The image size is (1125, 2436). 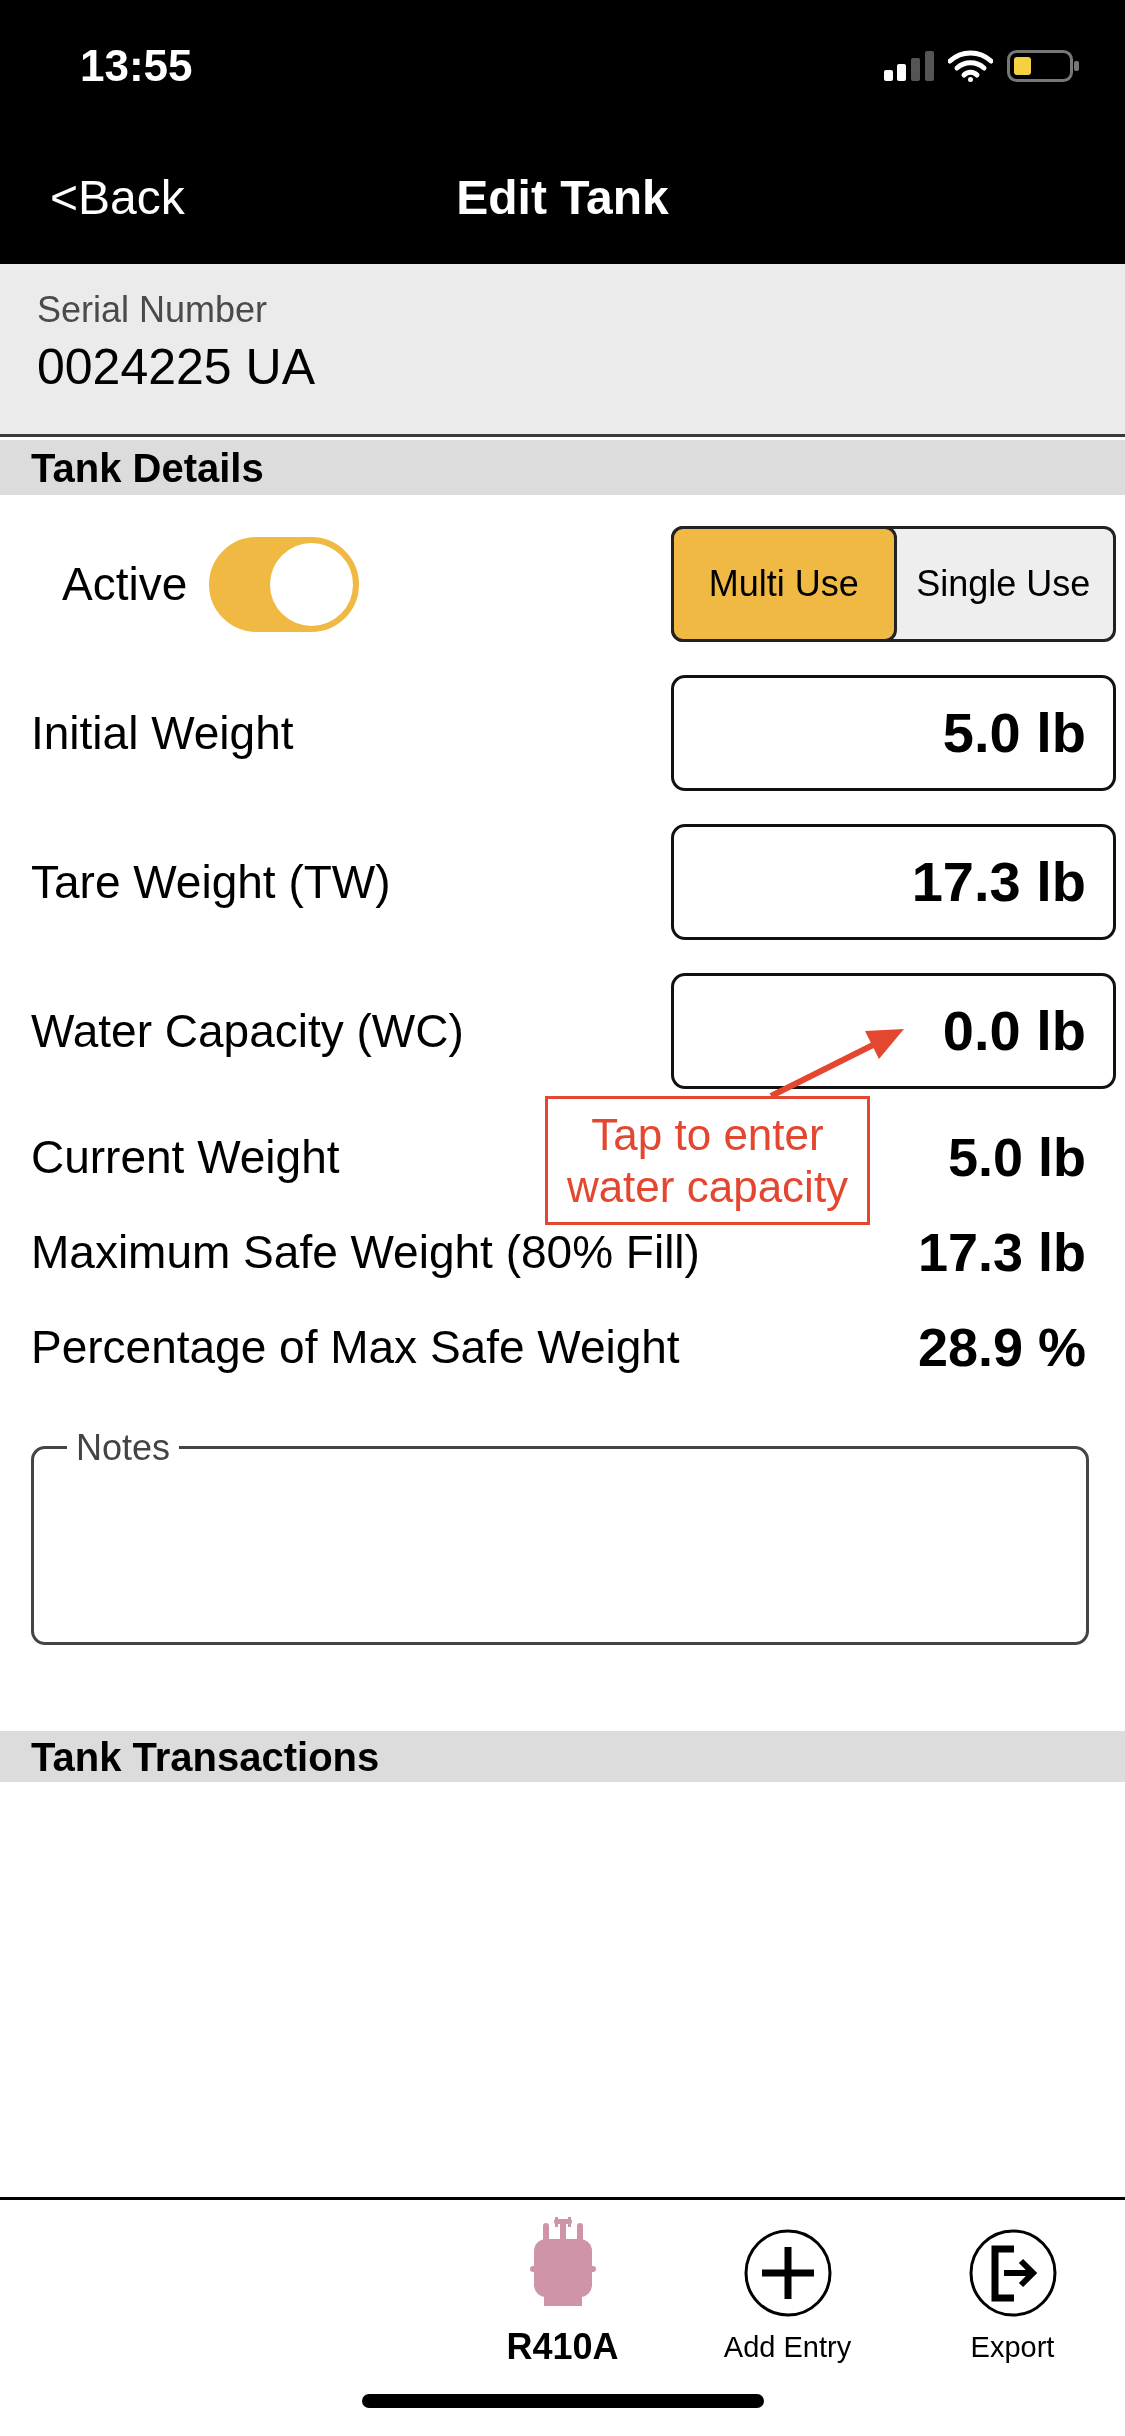 I want to click on status-time: 13:55, so click(x=136, y=66).